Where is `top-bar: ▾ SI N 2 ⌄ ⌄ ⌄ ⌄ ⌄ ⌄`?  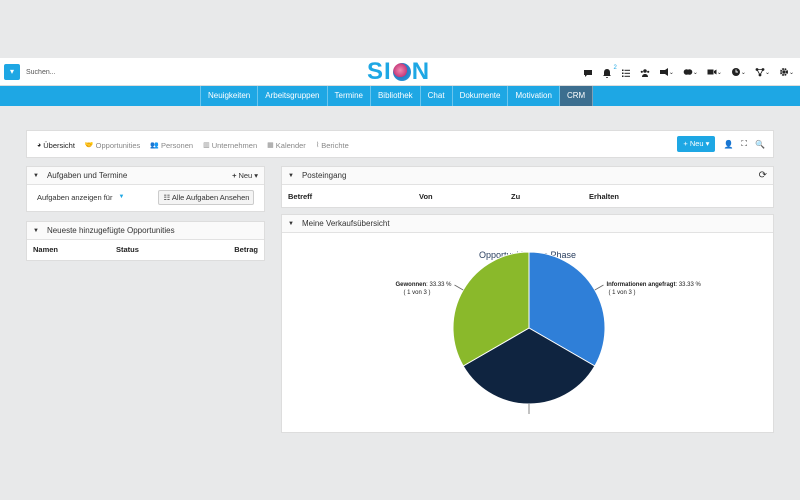
top-bar: ▾ SI N 2 ⌄ ⌄ ⌄ ⌄ ⌄ ⌄ is located at coordinates (400, 72).